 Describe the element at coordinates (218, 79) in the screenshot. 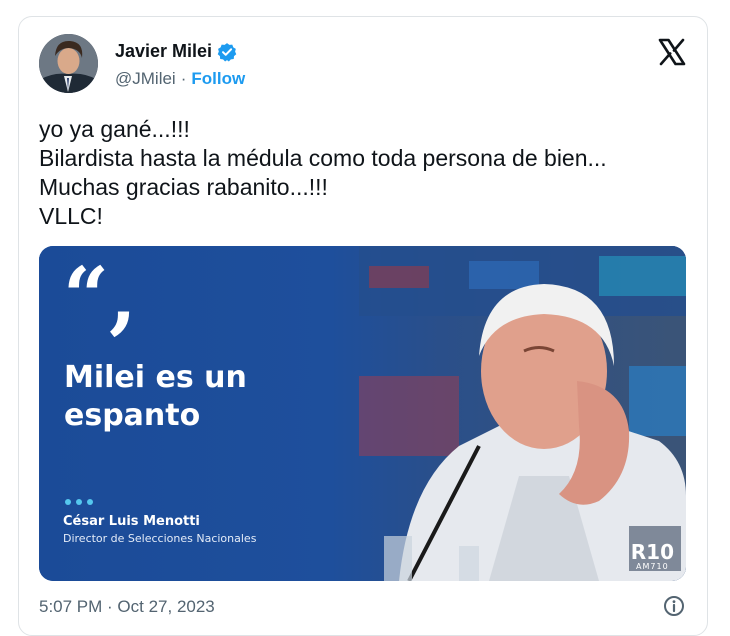

I see `follow-button: Follow` at that location.